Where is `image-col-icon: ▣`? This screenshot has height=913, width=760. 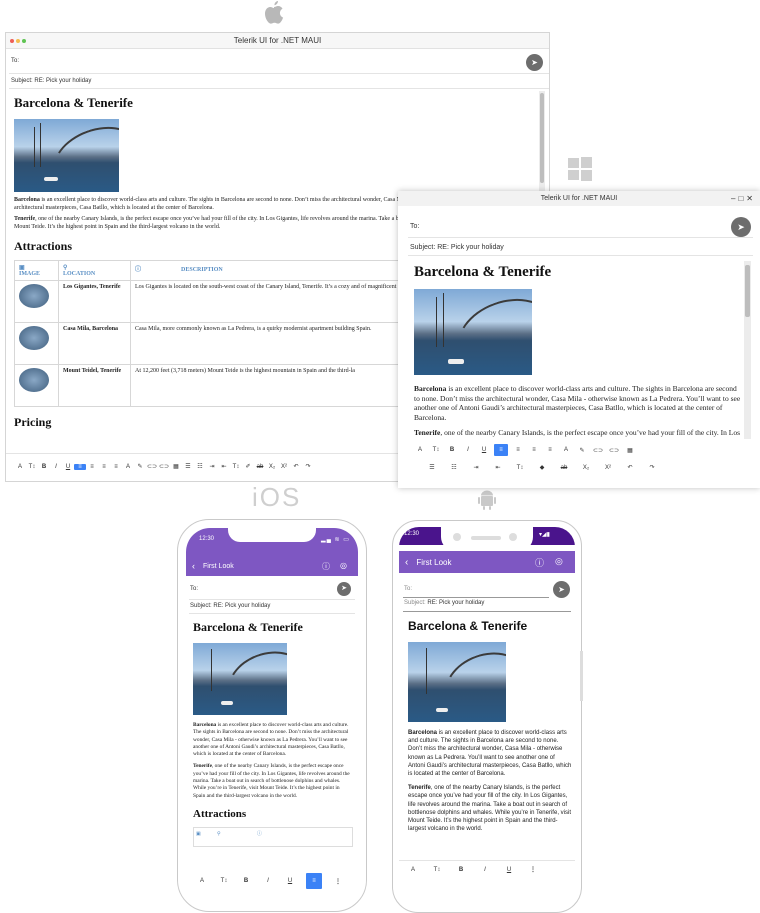
image-col-icon: ▣ is located at coordinates (22, 268).